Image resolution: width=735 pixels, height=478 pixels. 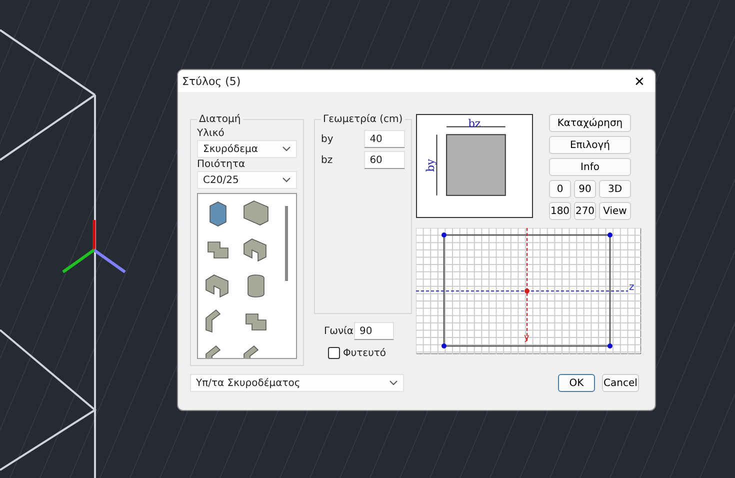 What do you see at coordinates (560, 189) in the screenshot?
I see `view-button: 0` at bounding box center [560, 189].